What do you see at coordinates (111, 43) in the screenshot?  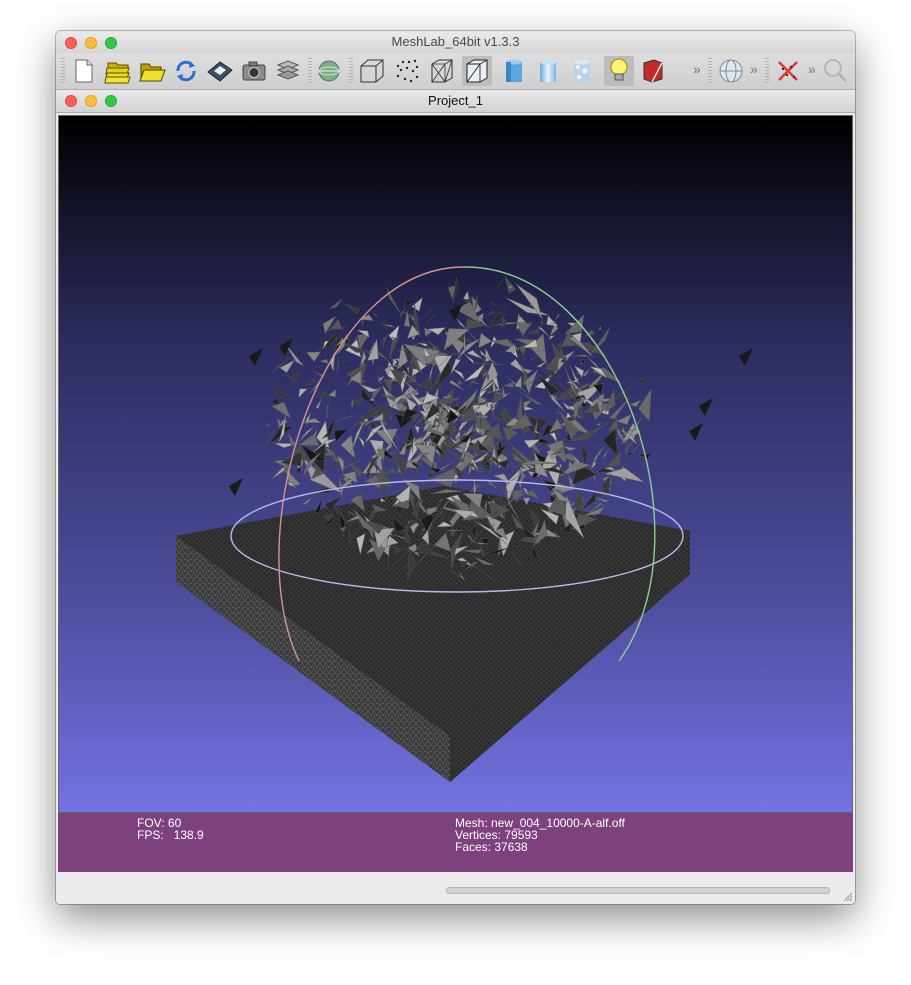 I see `window-zoom-button` at bounding box center [111, 43].